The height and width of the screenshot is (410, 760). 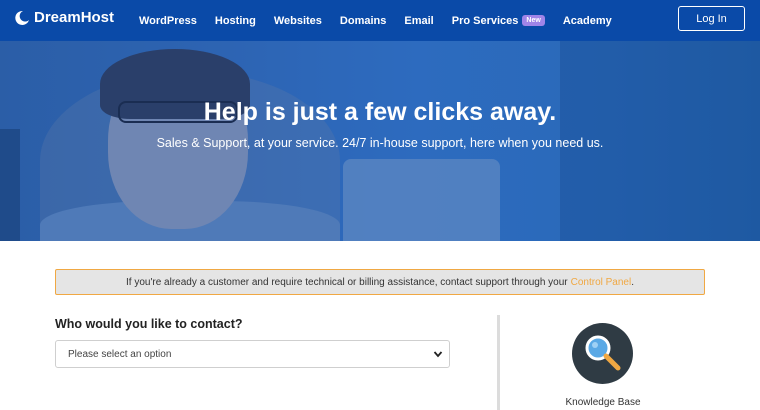 What do you see at coordinates (418, 21) in the screenshot?
I see `nav-item-email: Email` at bounding box center [418, 21].